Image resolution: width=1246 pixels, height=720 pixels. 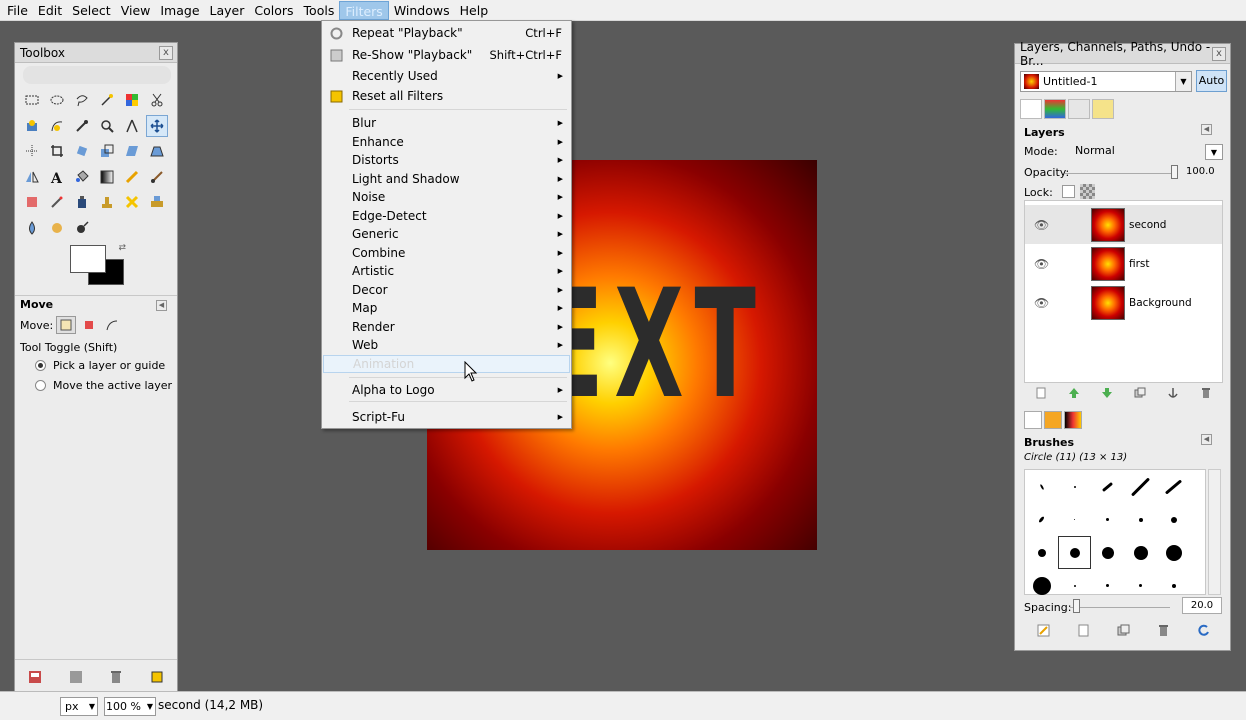 What do you see at coordinates (57, 151) in the screenshot?
I see `crop-tool` at bounding box center [57, 151].